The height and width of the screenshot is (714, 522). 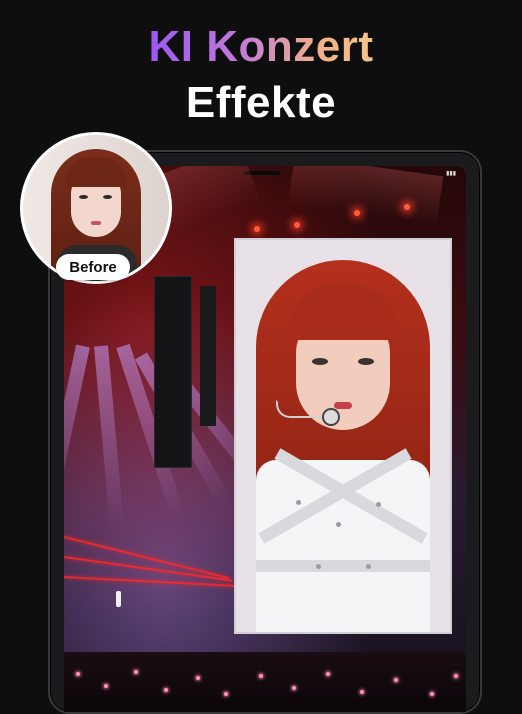 I want to click on stage-outfit, so click(x=343, y=540).